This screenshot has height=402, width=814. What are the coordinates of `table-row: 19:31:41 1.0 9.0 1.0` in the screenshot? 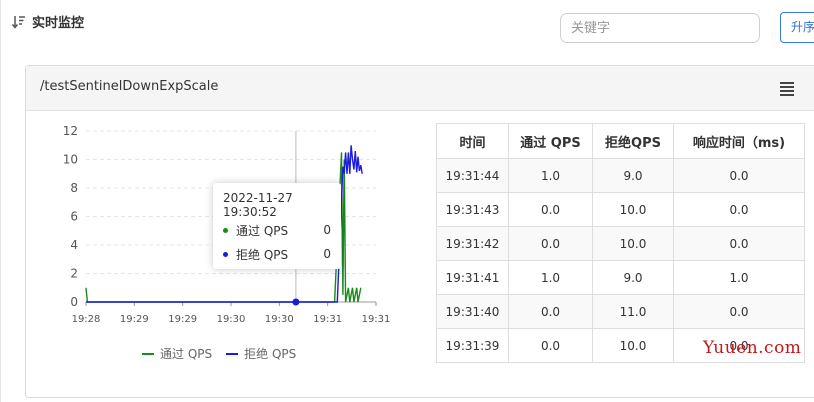 It's located at (620, 277).